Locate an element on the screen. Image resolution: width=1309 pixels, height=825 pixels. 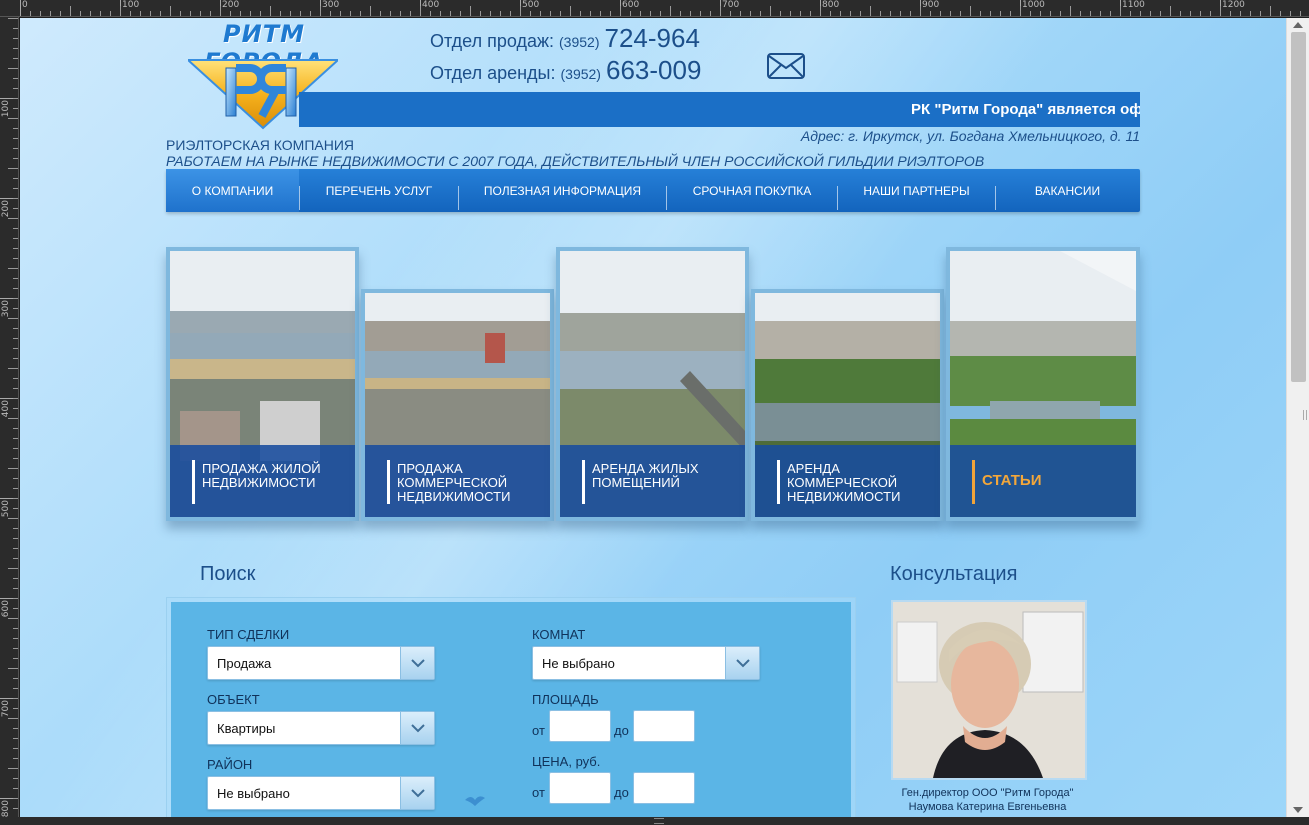
tile-residential-sale: ПРОДАЖА ЖИЛОЙ НЕДВИЖИМОСТИ is located at coordinates (262, 384).